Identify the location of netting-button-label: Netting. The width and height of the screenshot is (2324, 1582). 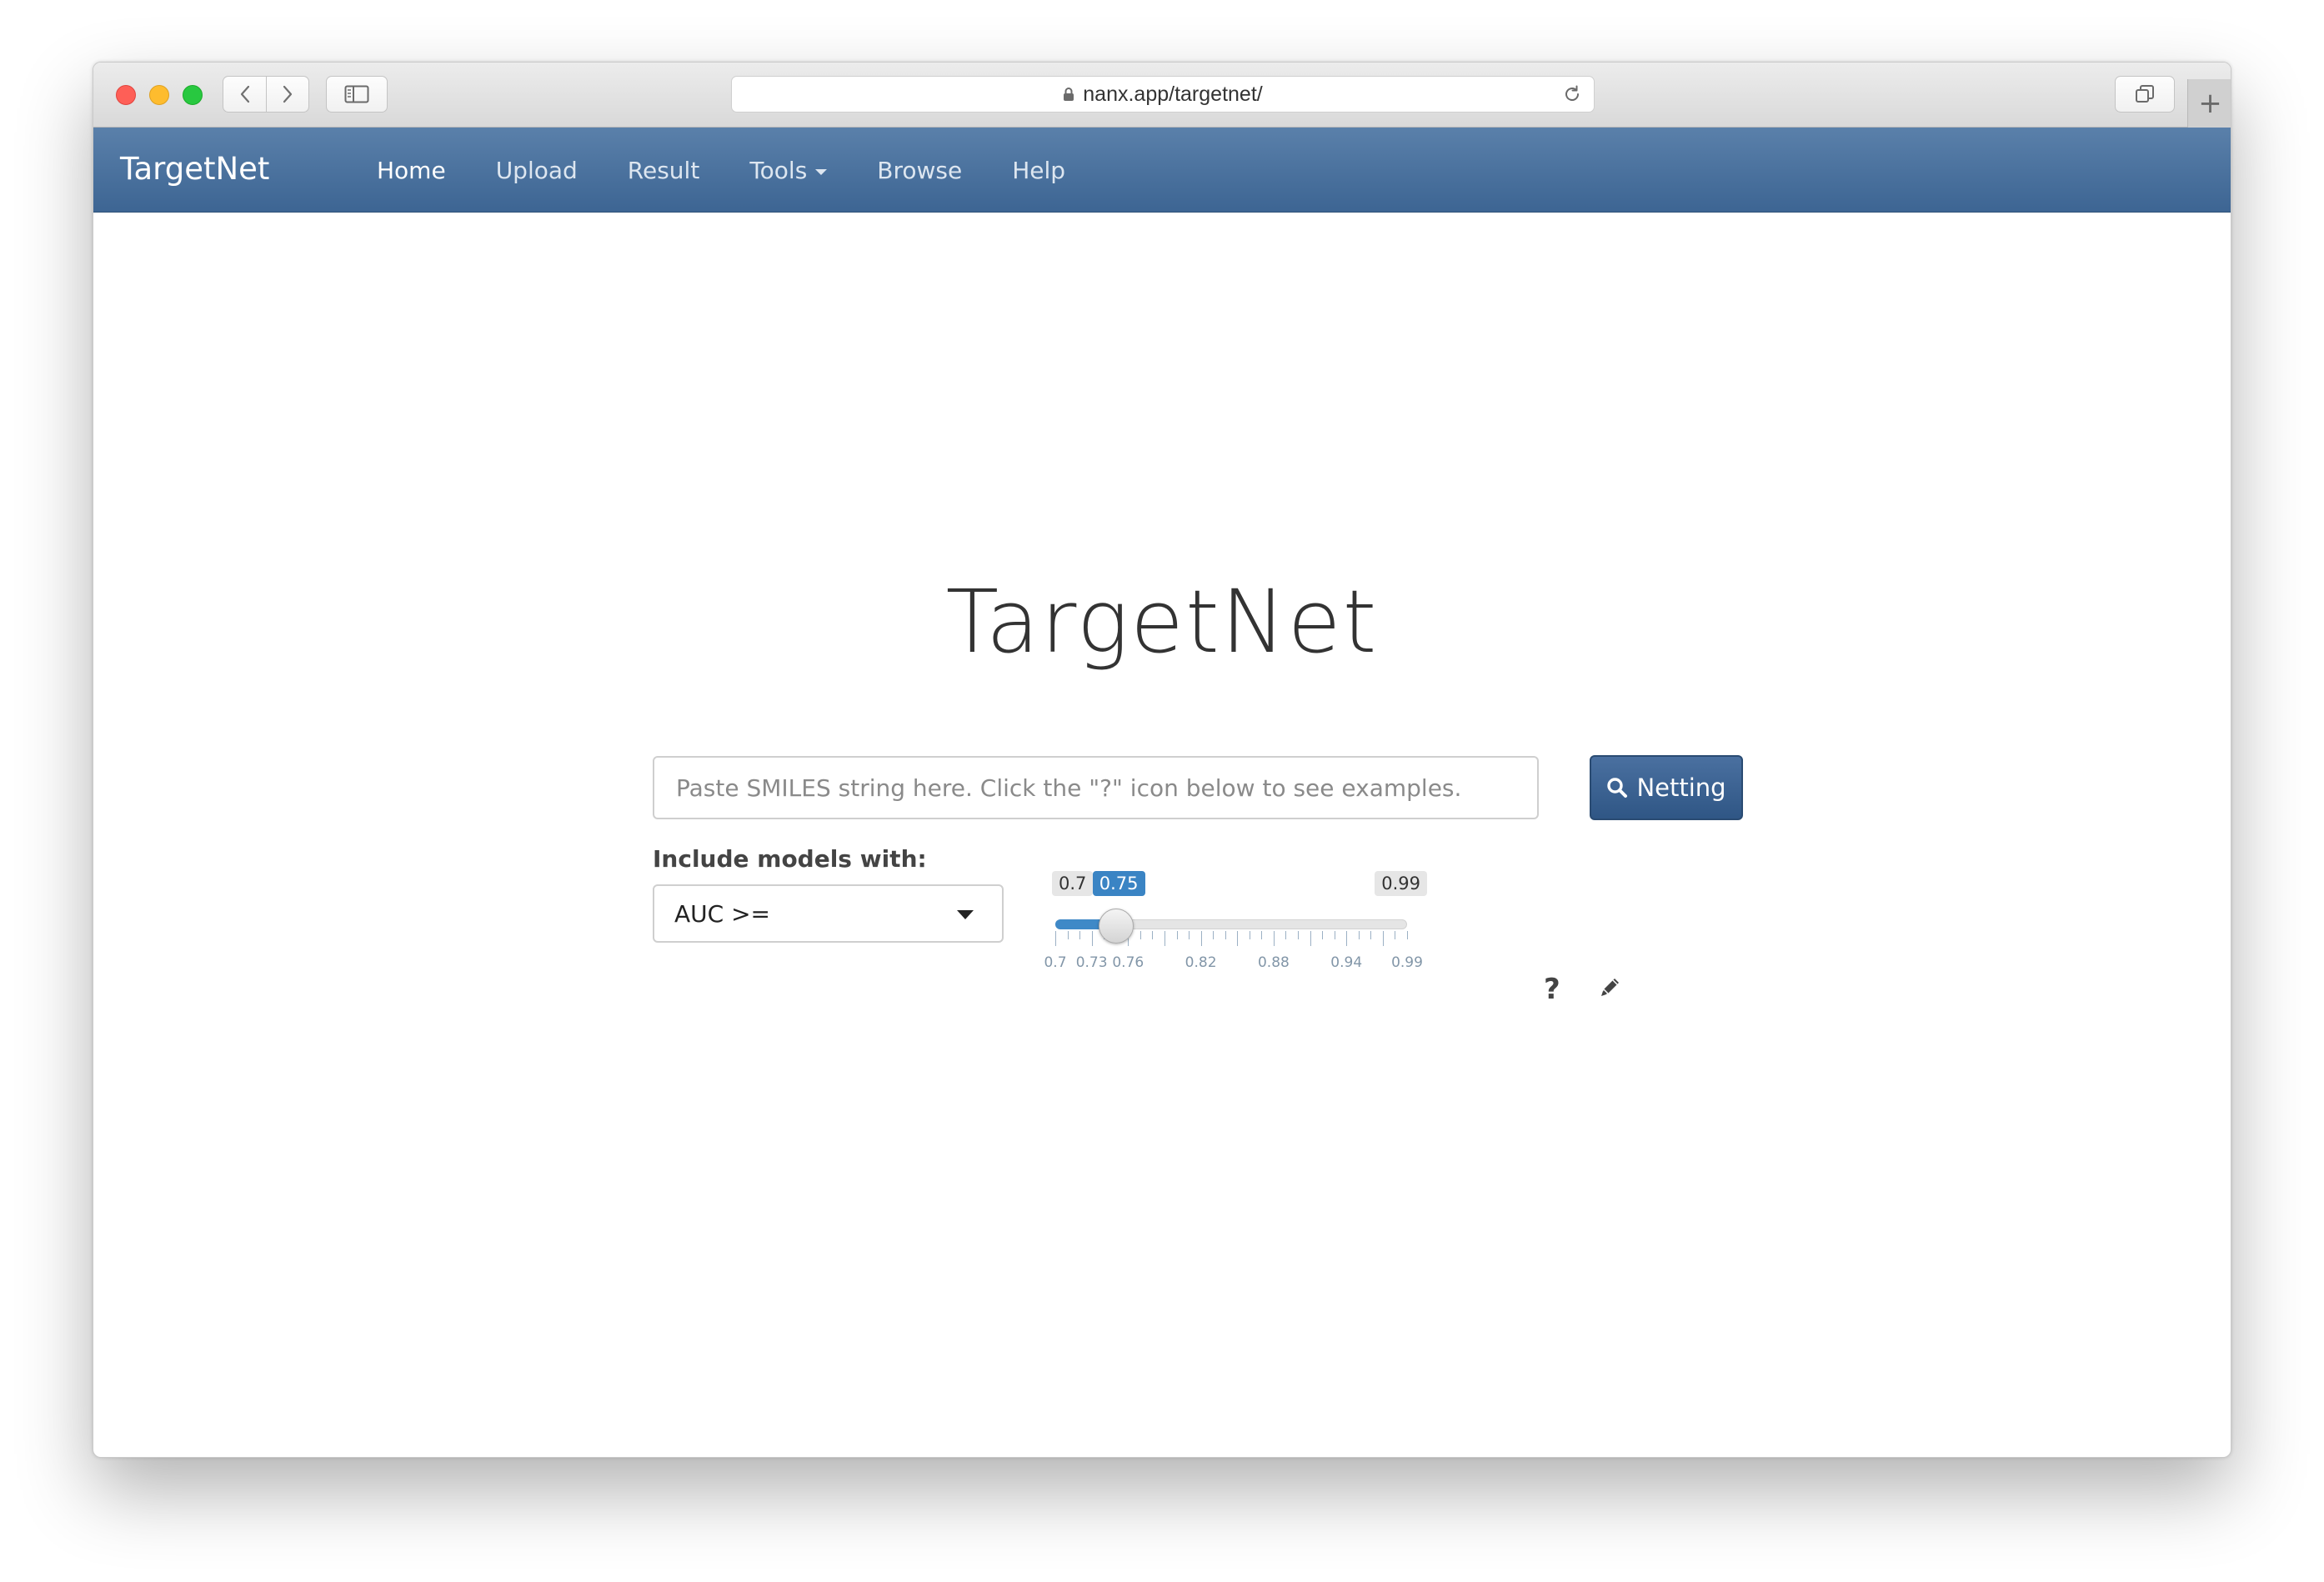
(1681, 788).